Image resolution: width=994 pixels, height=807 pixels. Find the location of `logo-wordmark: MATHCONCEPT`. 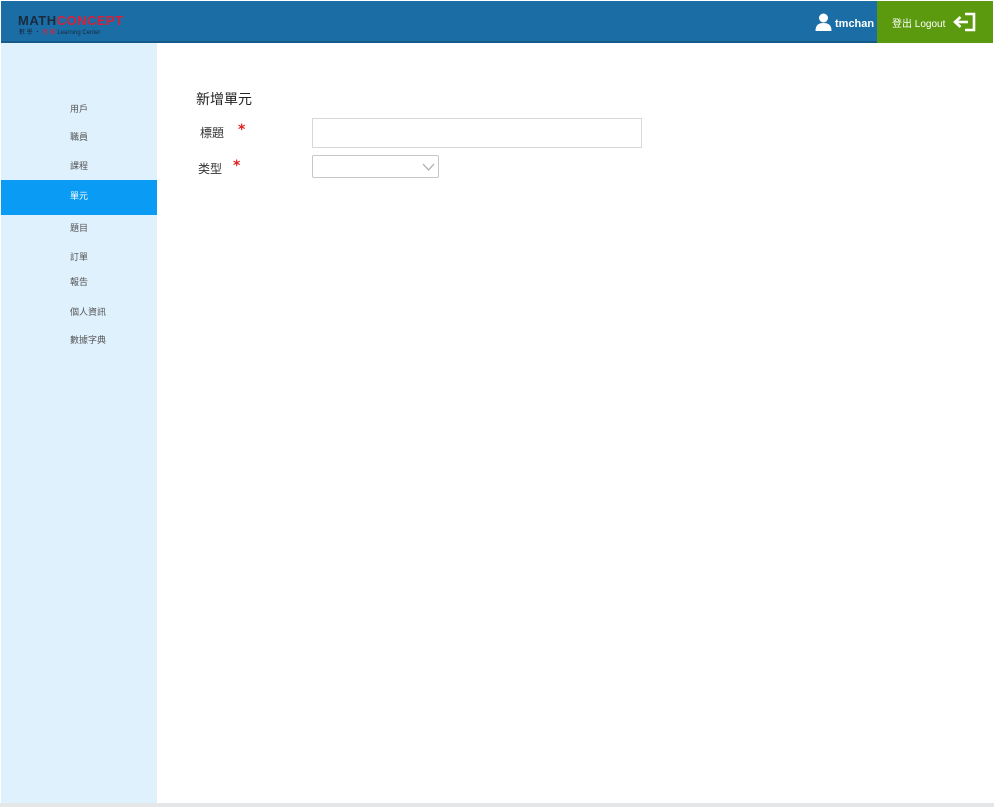

logo-wordmark: MATHCONCEPT is located at coordinates (71, 20).